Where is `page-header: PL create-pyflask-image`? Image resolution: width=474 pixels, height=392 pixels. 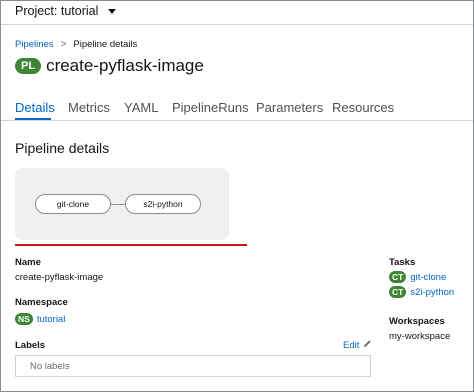
page-header: PL create-pyflask-image is located at coordinates (109, 66).